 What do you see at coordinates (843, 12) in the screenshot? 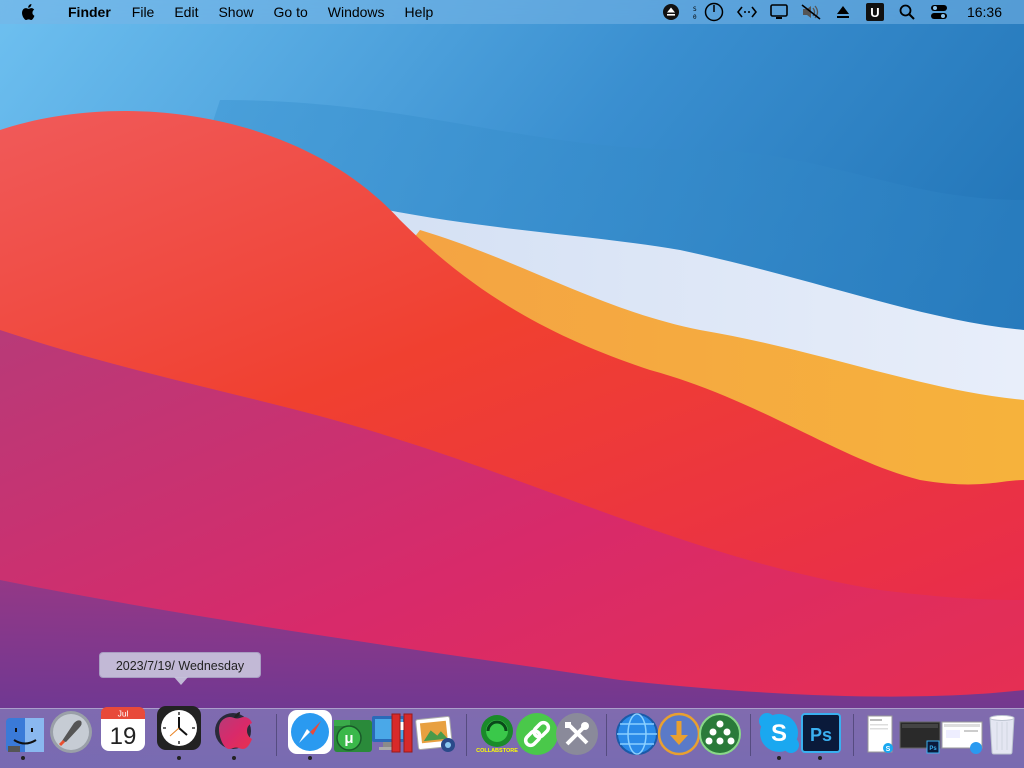
I see `upload-icon` at bounding box center [843, 12].